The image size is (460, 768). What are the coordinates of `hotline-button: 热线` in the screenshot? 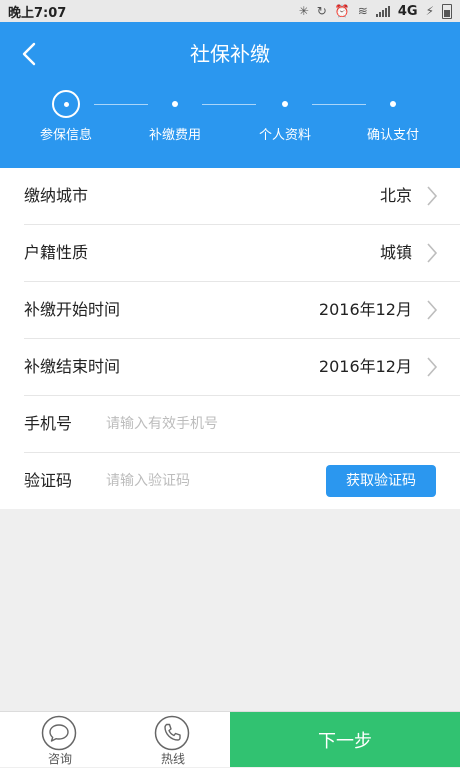 It's located at (173, 740).